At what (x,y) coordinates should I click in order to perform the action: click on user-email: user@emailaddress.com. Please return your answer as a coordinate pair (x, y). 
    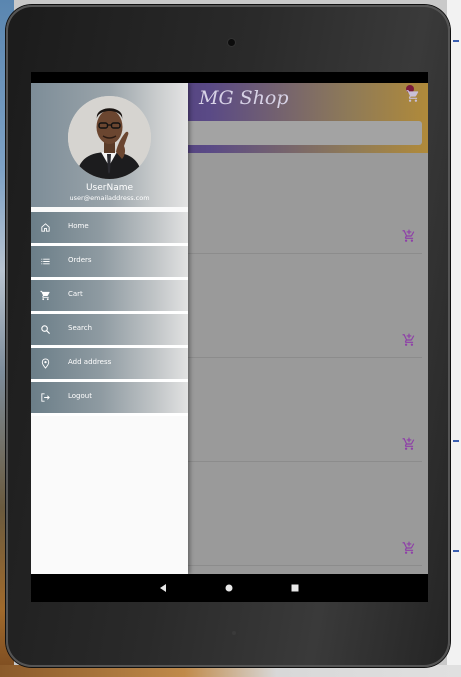
    Looking at the image, I should click on (109, 198).